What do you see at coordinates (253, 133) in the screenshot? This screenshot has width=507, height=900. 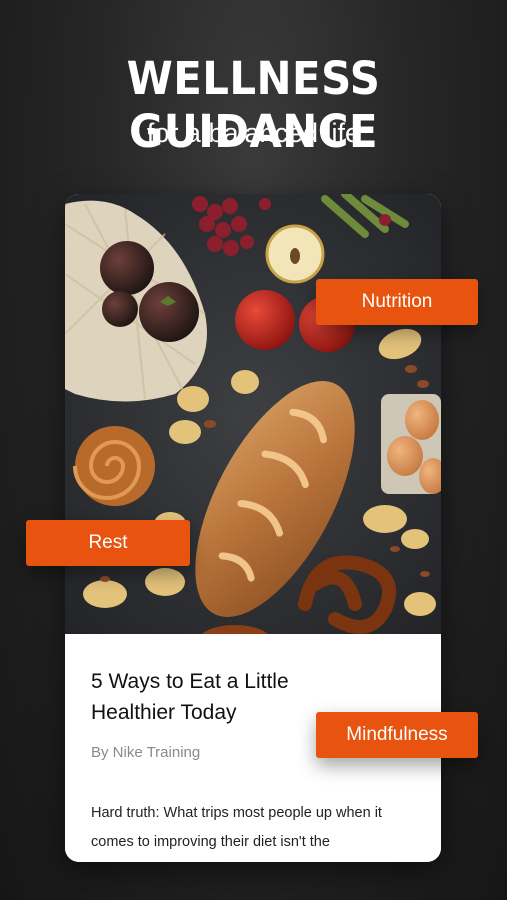 I see `subheadline: for a balanced life` at bounding box center [253, 133].